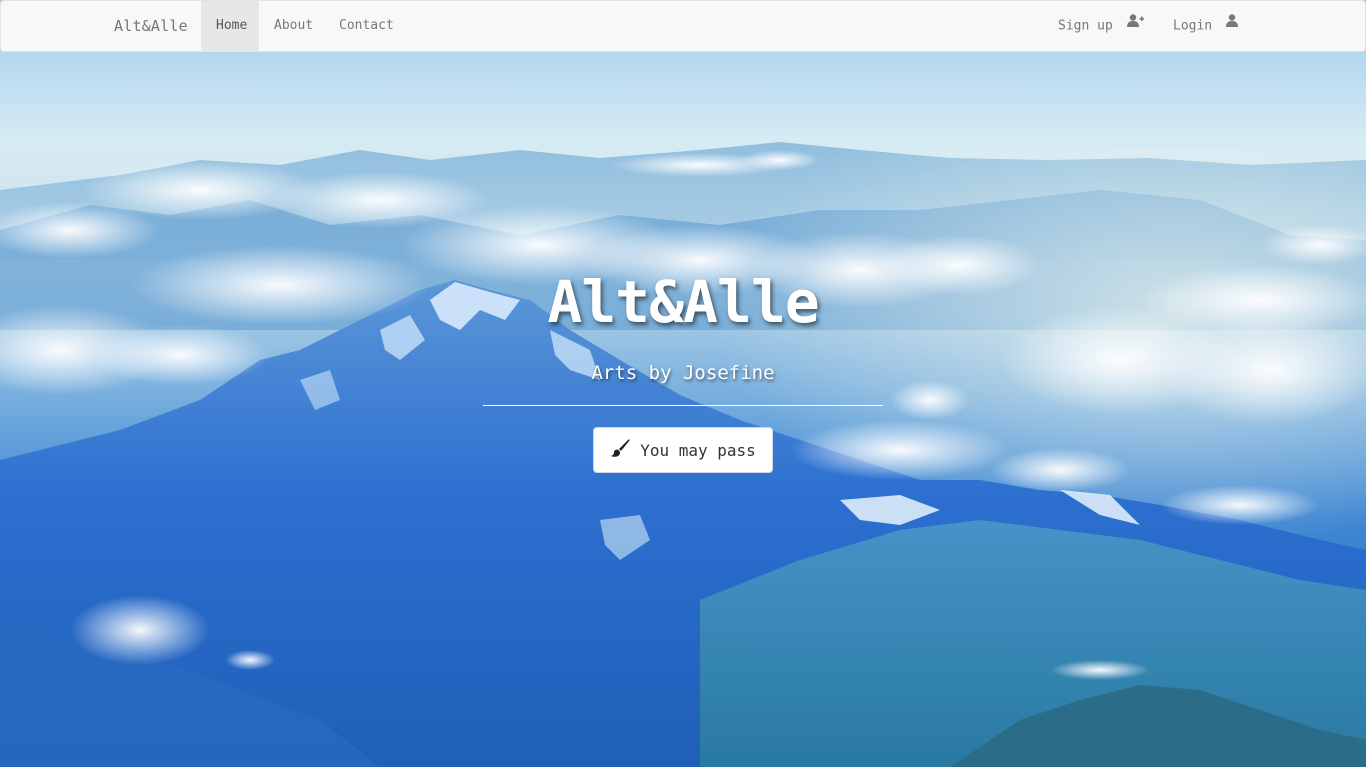 The height and width of the screenshot is (767, 1366). What do you see at coordinates (1085, 26) in the screenshot?
I see `nav-item-signup-label: Sign up` at bounding box center [1085, 26].